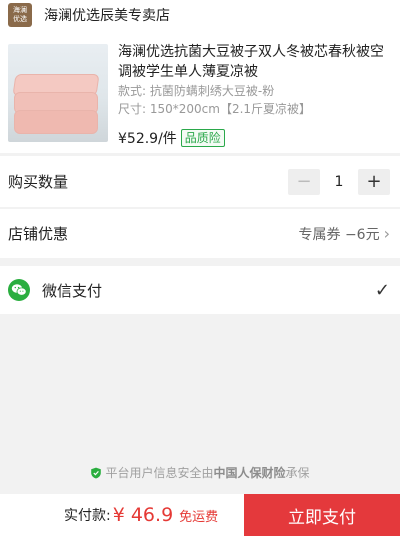 This screenshot has width=400, height=536. I want to click on pay-now-button: 立即支付, so click(322, 515).